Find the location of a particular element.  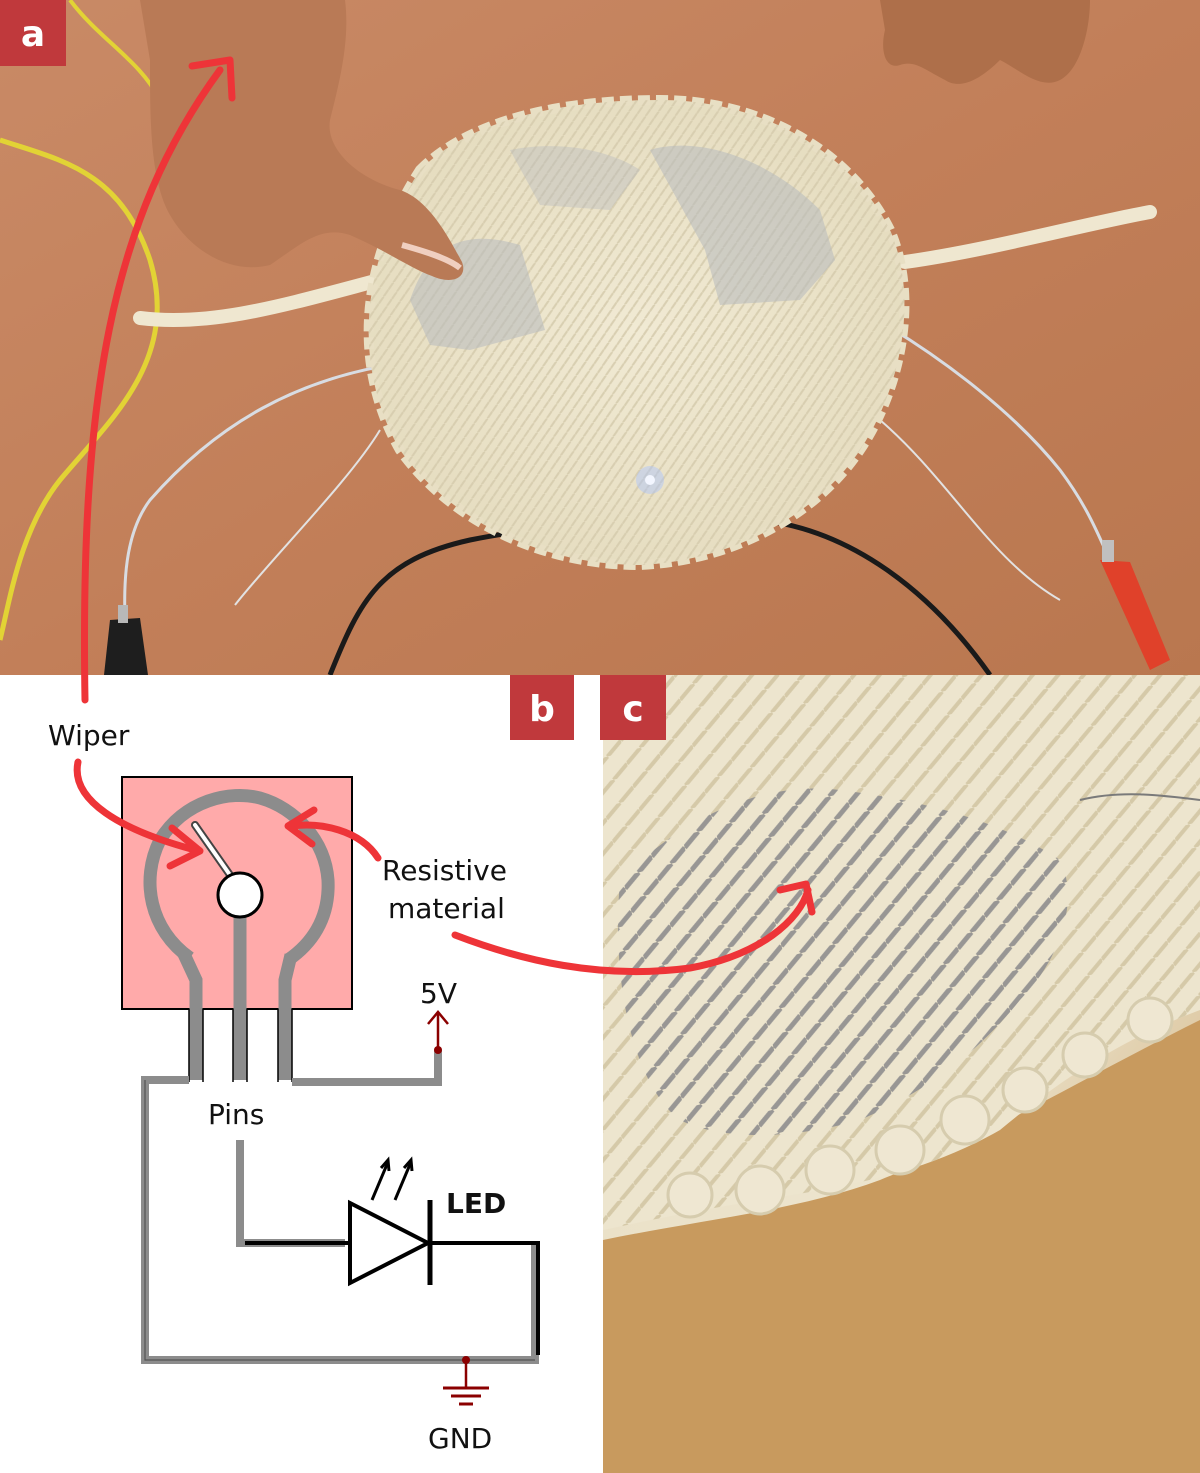

panel-a-badge: a is located at coordinates (33, 33).